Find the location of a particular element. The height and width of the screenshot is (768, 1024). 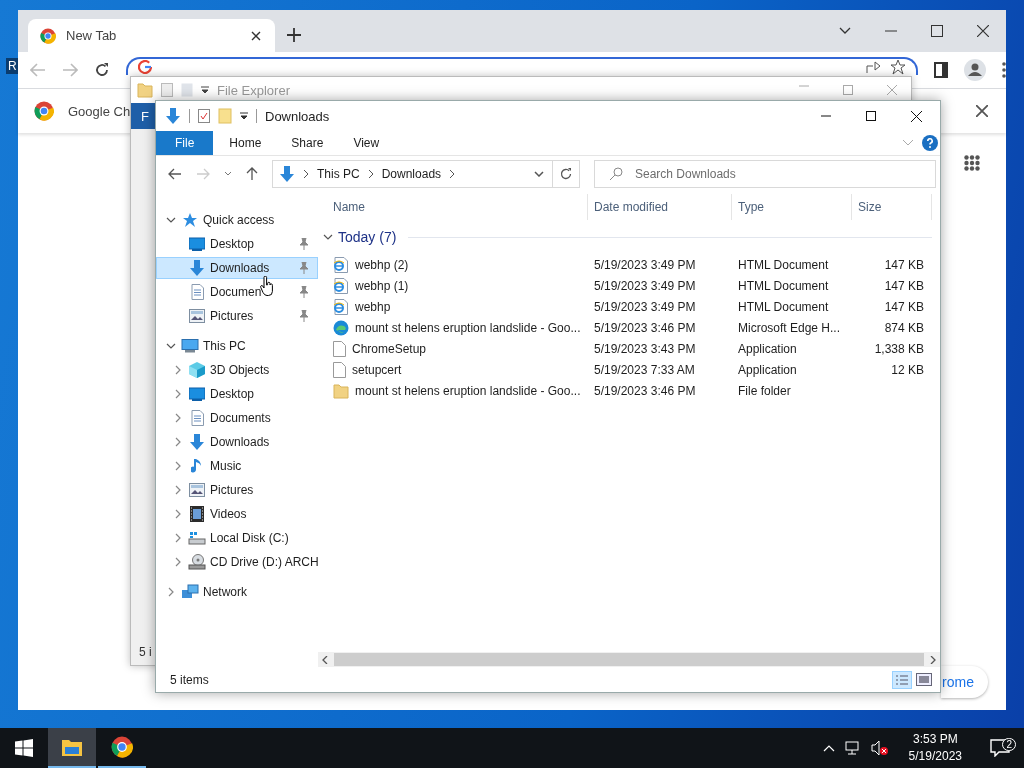

ribbon-tab: File is located at coordinates (185, 143).